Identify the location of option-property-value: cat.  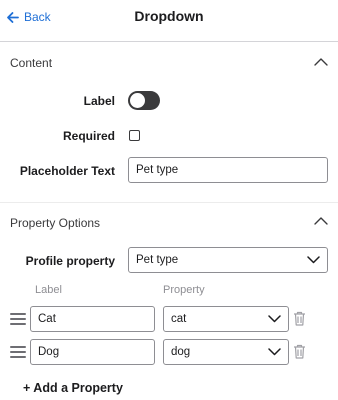
(179, 319).